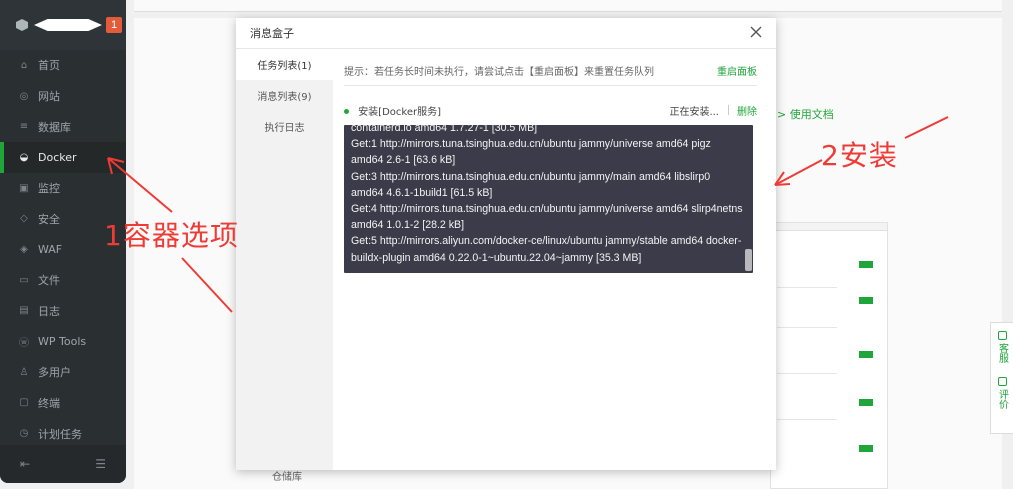  What do you see at coordinates (63, 403) in the screenshot?
I see `sidebar-item-terminal: ▢ 终端` at bounding box center [63, 403].